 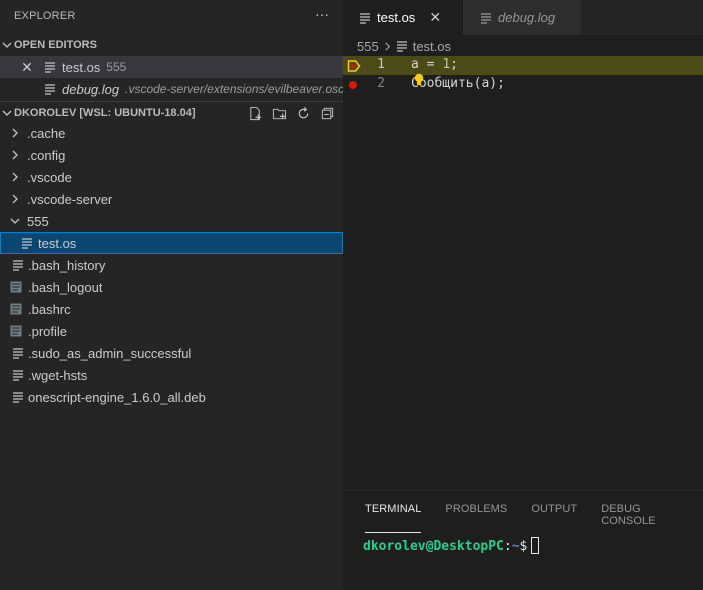 What do you see at coordinates (55, 45) in the screenshot?
I see `open-editors-label: OPEN EDITORS` at bounding box center [55, 45].